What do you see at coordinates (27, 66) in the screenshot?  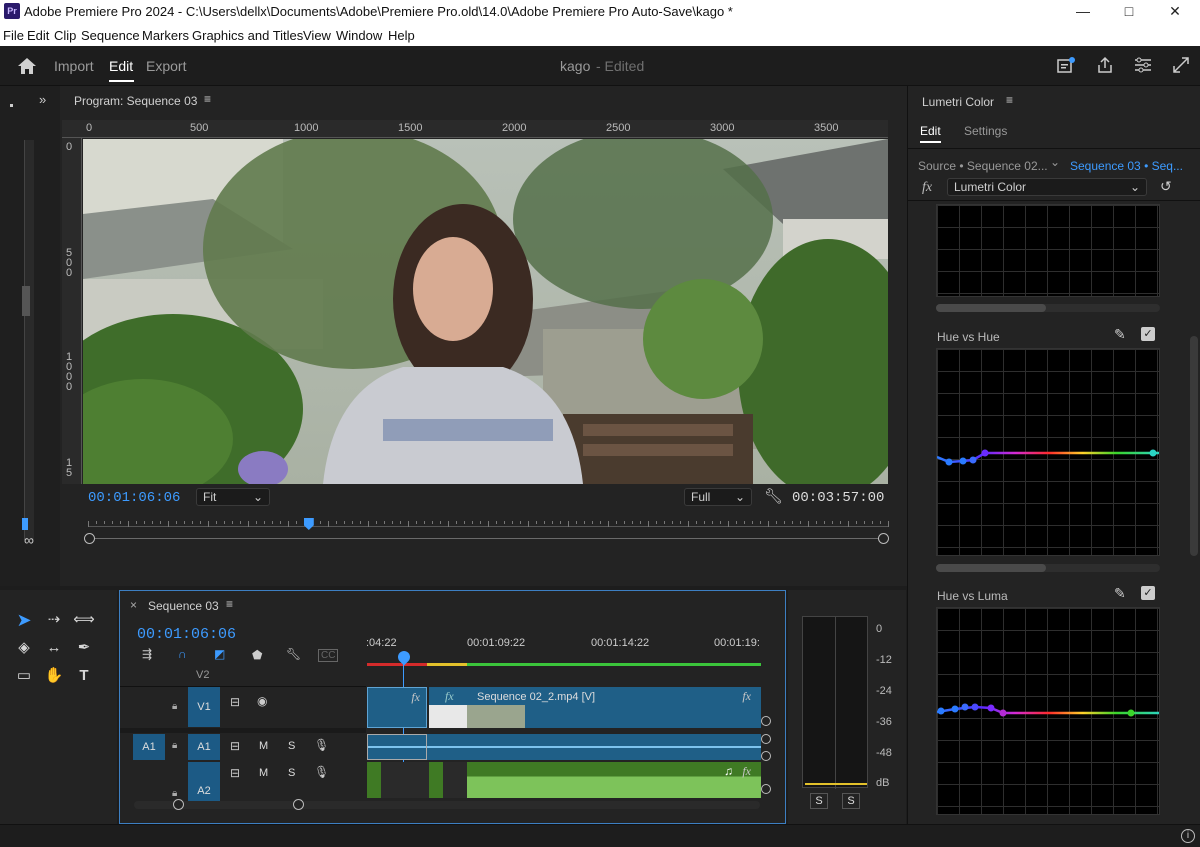 I see `home-icon` at bounding box center [27, 66].